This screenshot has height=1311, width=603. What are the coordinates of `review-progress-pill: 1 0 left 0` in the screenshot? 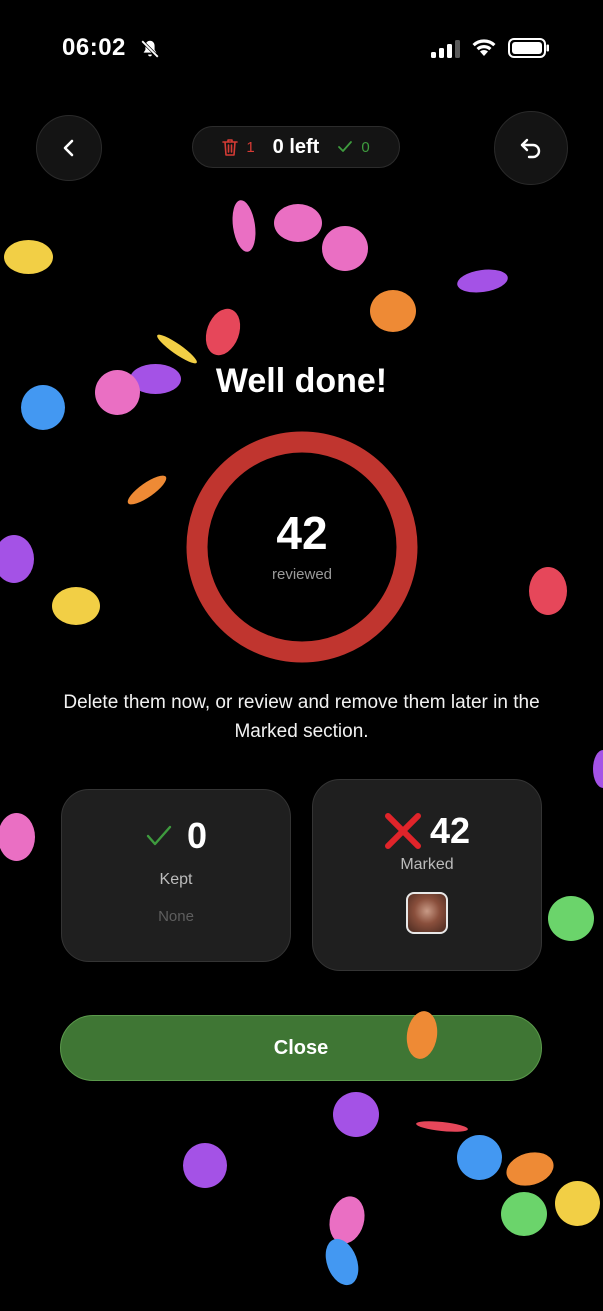 It's located at (296, 147).